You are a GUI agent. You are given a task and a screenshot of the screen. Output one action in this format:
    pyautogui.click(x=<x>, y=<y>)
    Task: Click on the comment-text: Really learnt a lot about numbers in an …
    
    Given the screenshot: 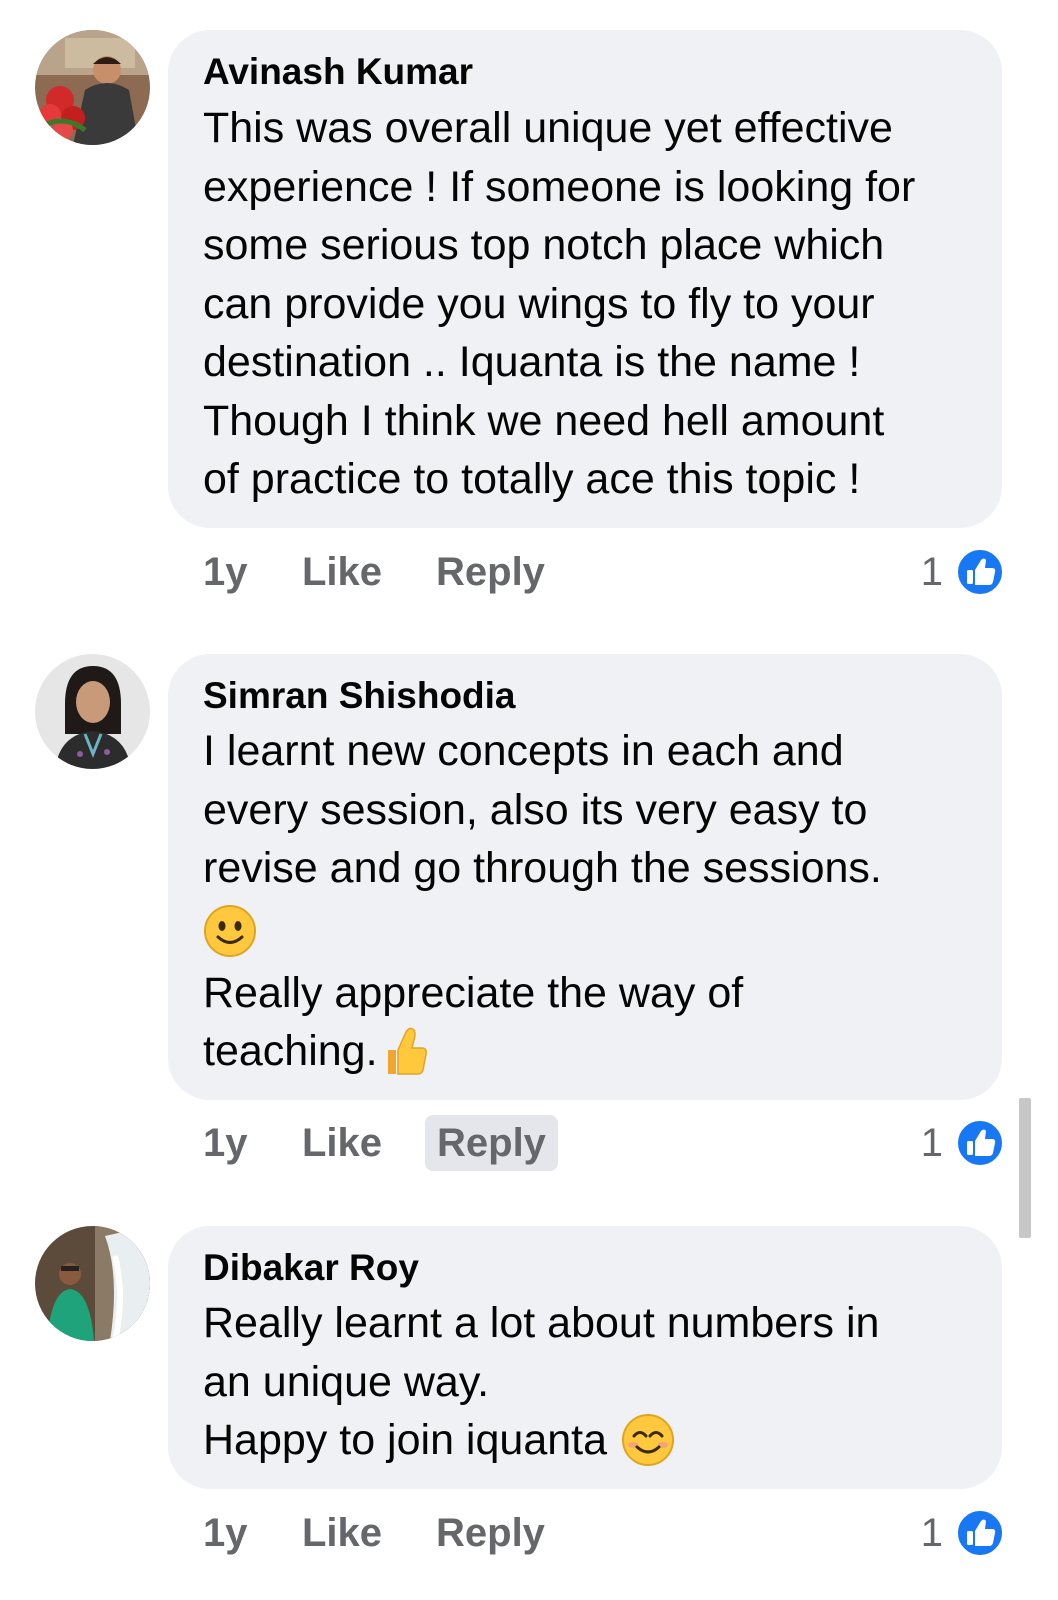 What is the action you would take?
    pyautogui.click(x=587, y=1382)
    